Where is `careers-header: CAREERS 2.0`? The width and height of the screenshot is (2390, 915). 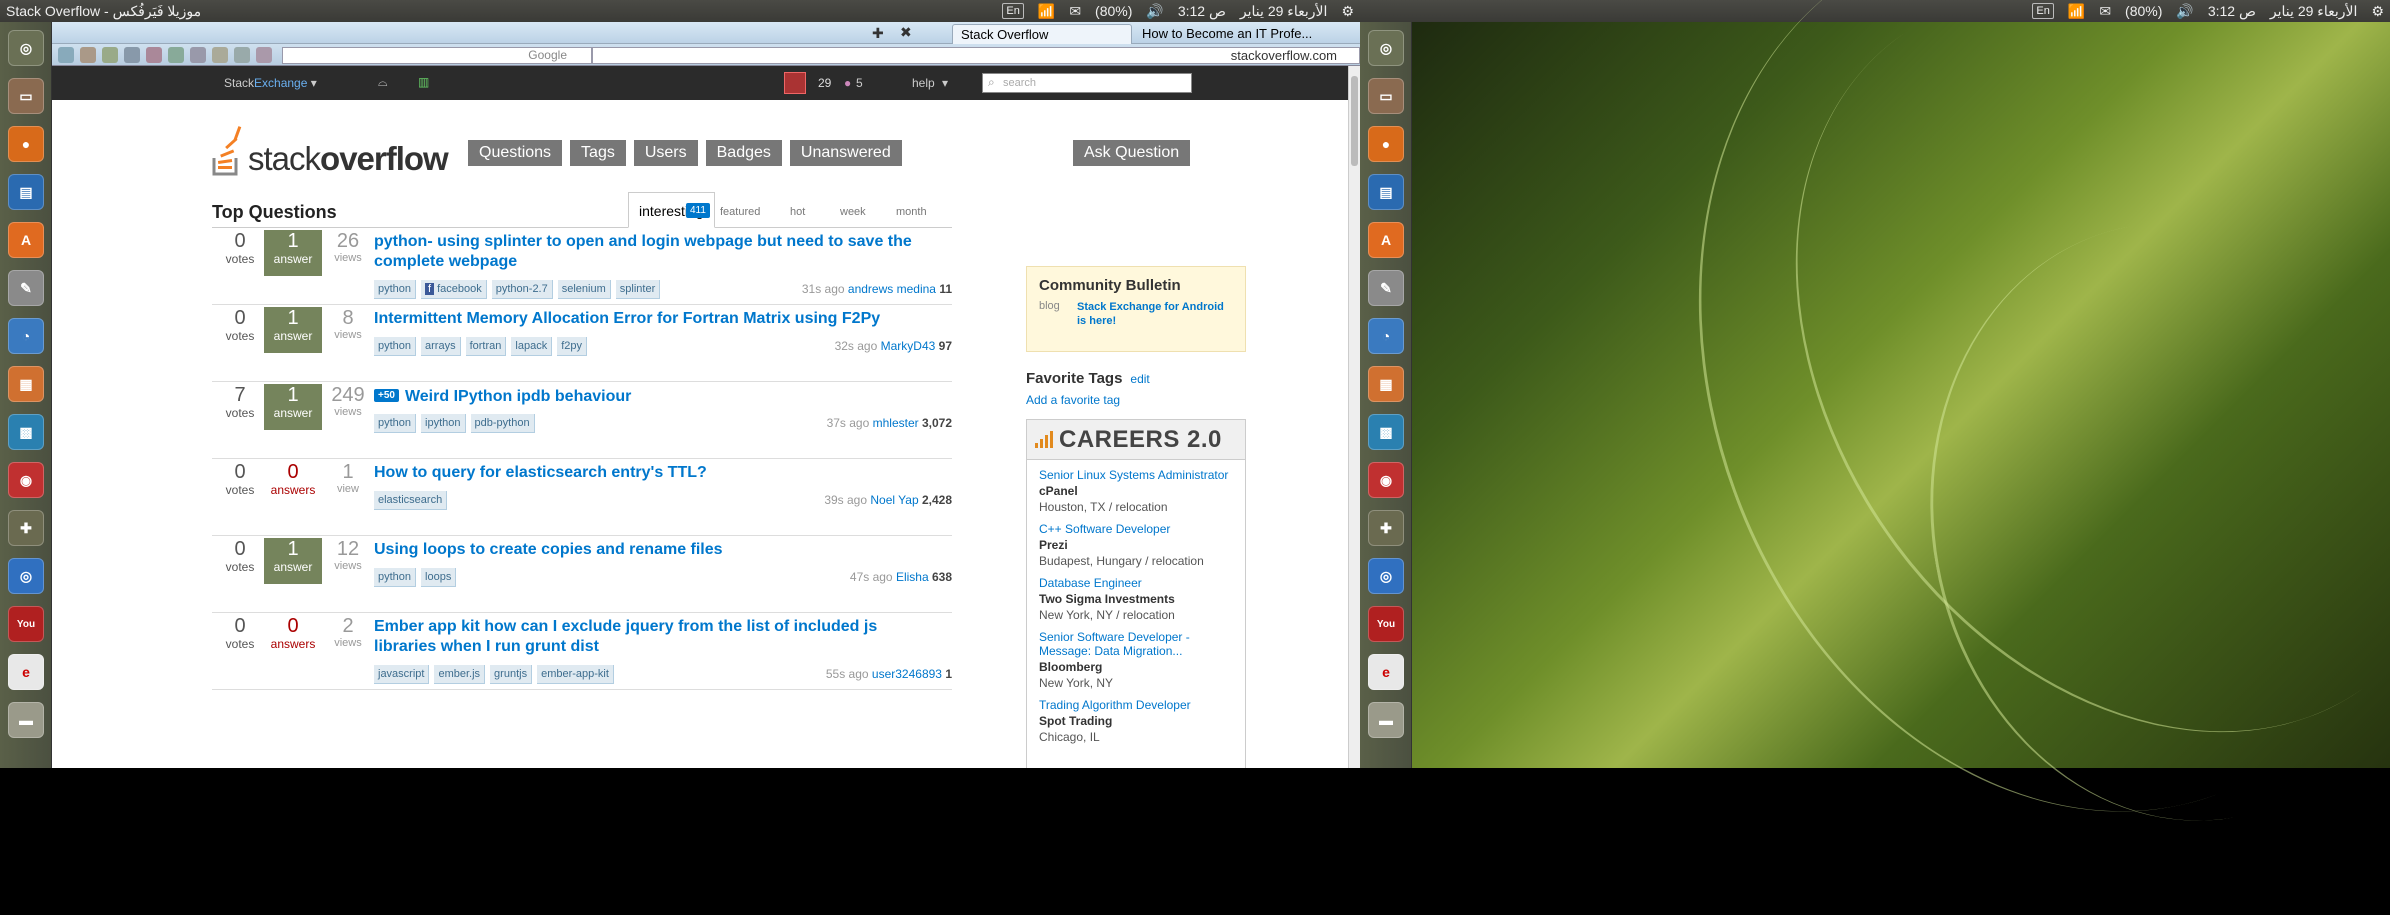 careers-header: CAREERS 2.0 is located at coordinates (1136, 440).